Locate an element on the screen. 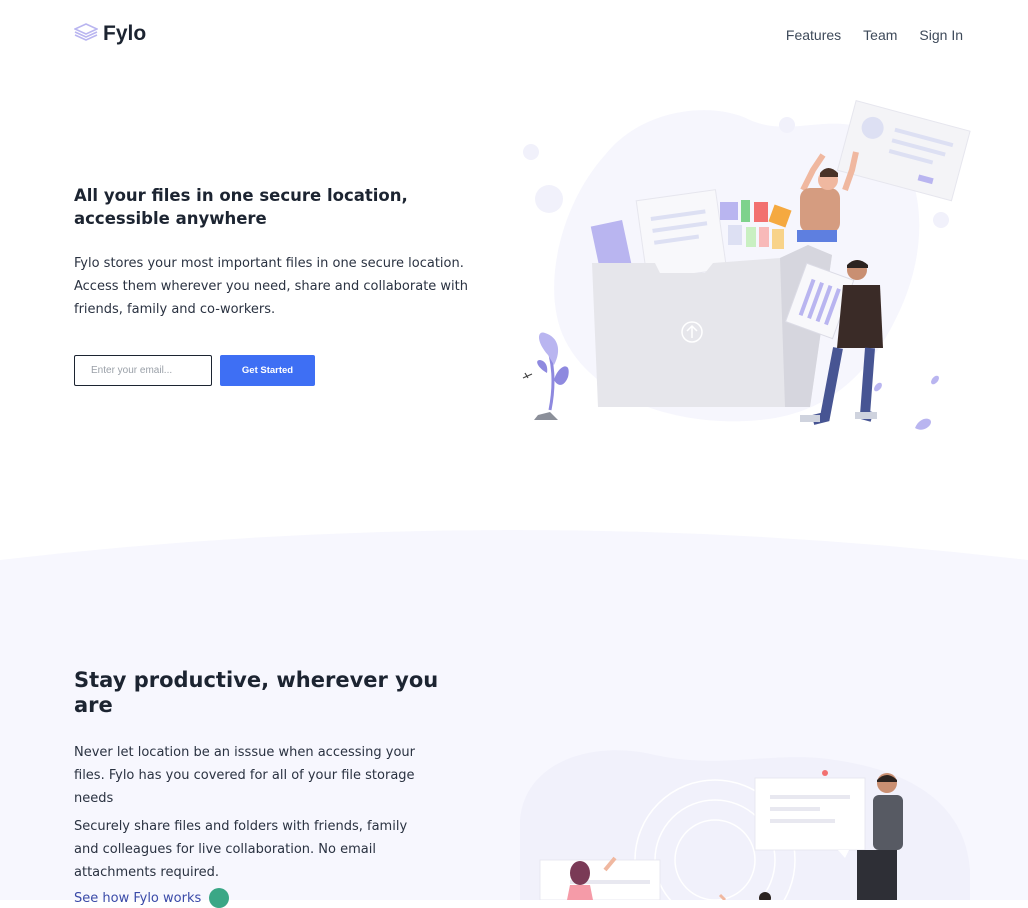 The height and width of the screenshot is (908, 1028). see-how-link: See how Fylo works is located at coordinates (152, 898).